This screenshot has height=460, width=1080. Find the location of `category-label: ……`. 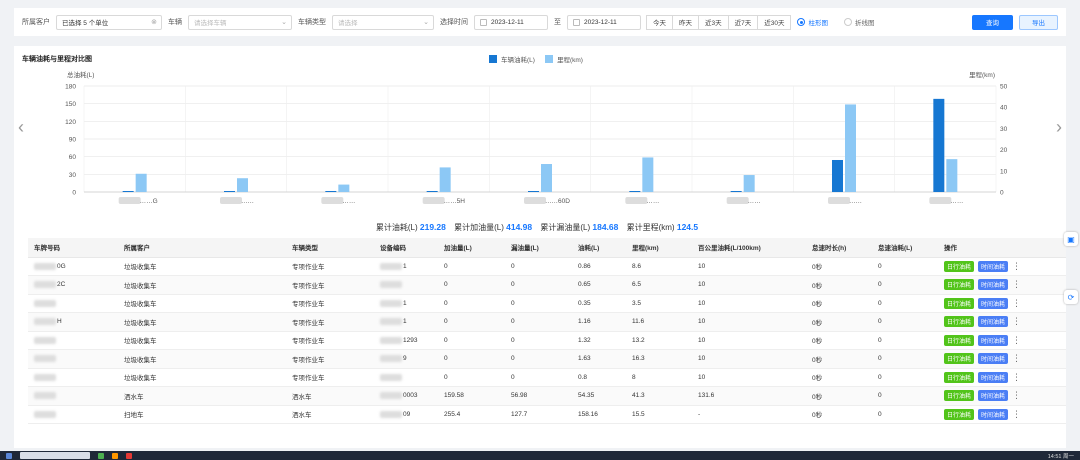

category-label: …… is located at coordinates (754, 201).